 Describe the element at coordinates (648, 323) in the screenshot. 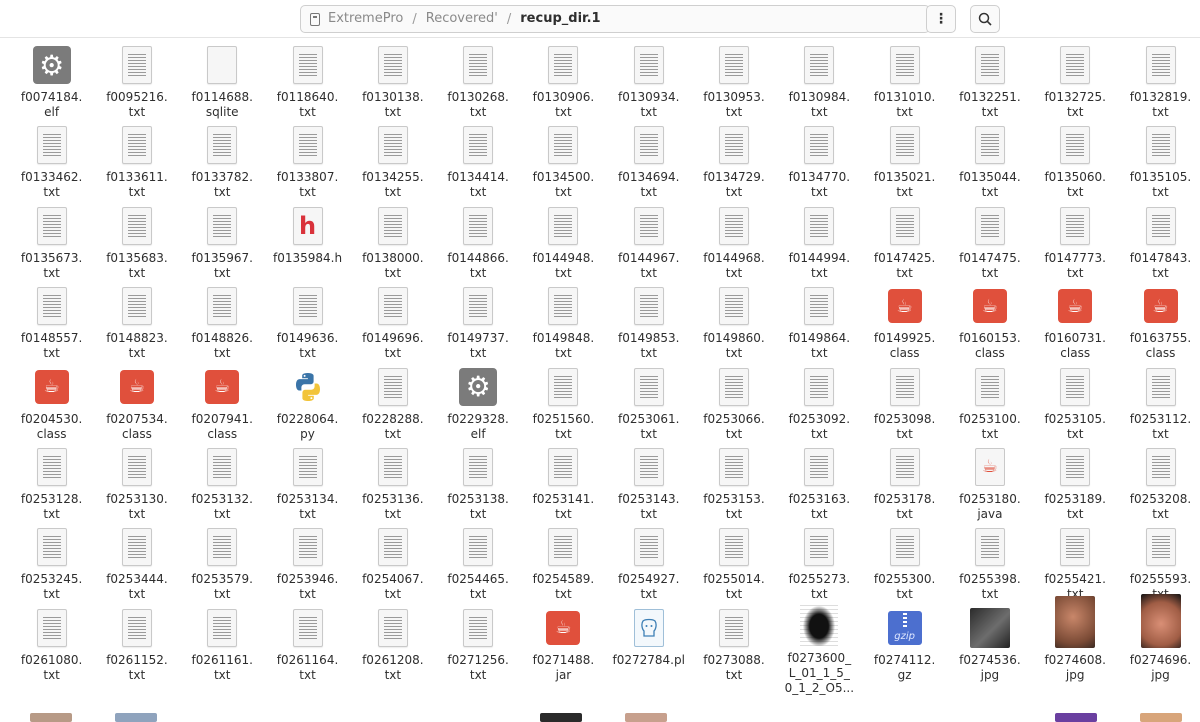

I see `file-item: f0149853. txt` at that location.